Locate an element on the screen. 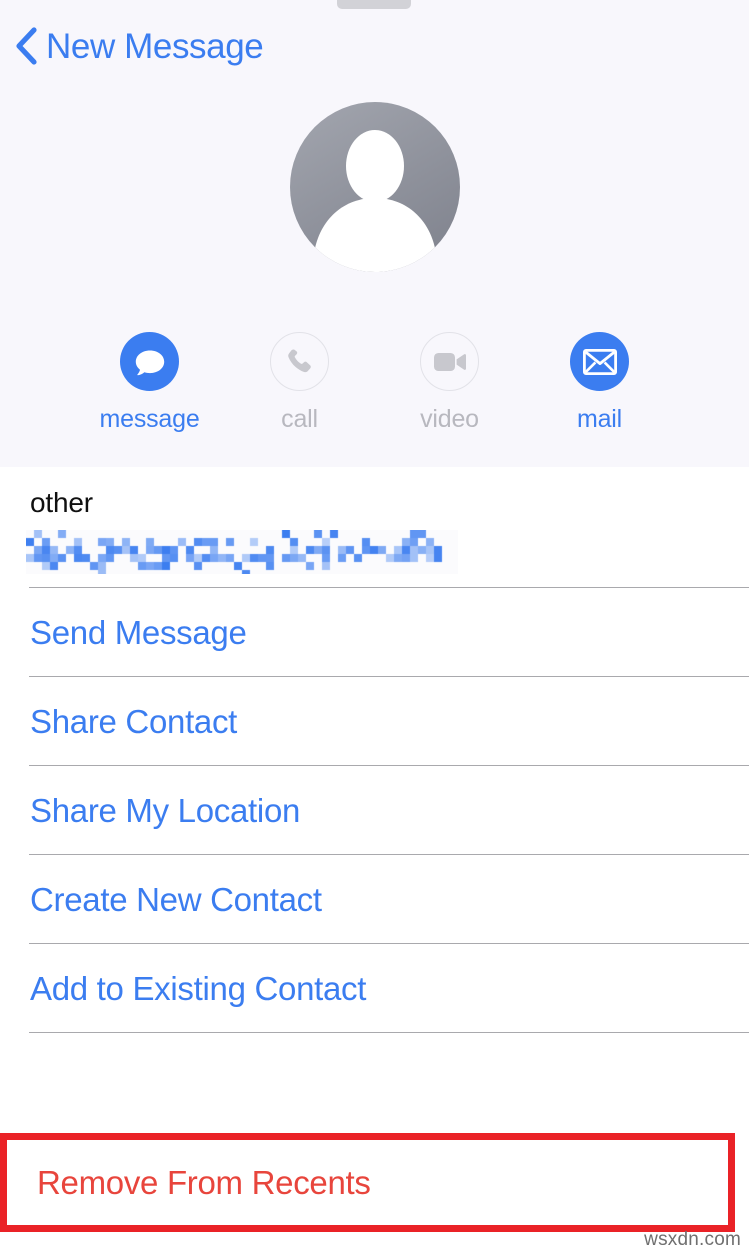  menu-item-label: Create New Contact is located at coordinates (176, 899).